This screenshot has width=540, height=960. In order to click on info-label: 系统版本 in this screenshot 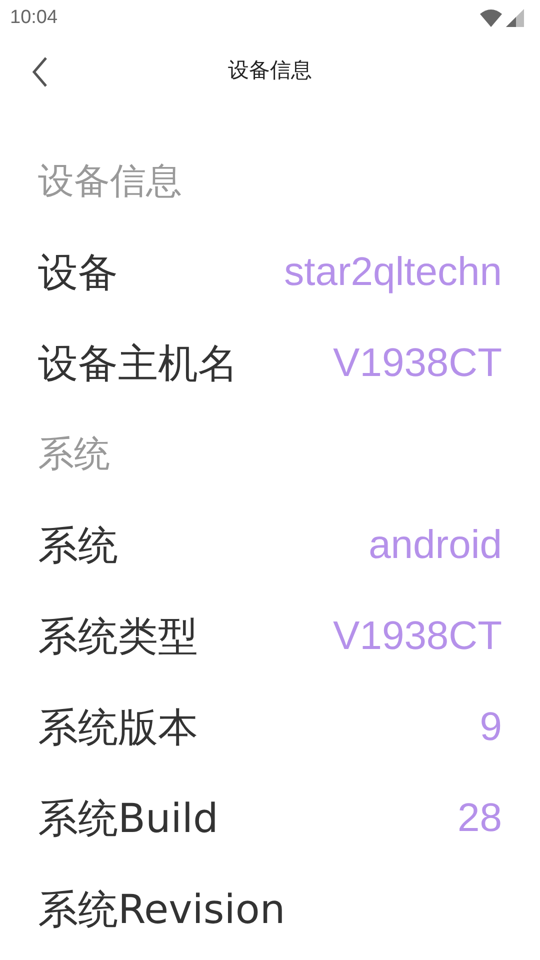, I will do `click(118, 728)`.